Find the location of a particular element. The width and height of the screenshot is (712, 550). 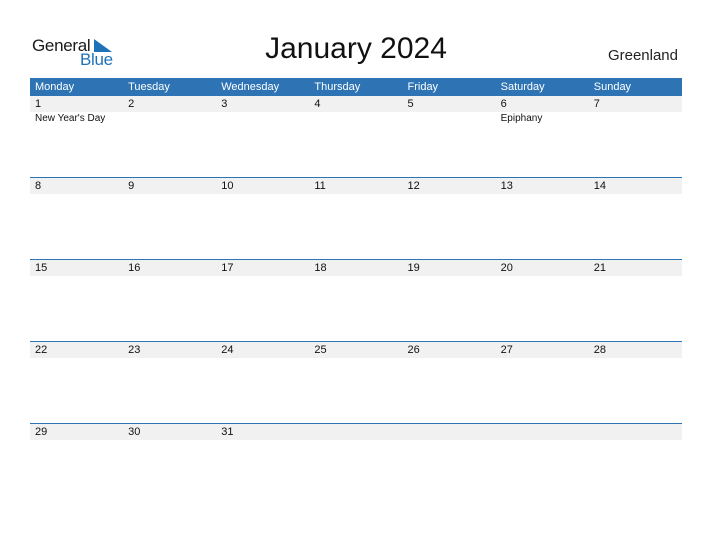

day-number: 24 is located at coordinates (227, 350).